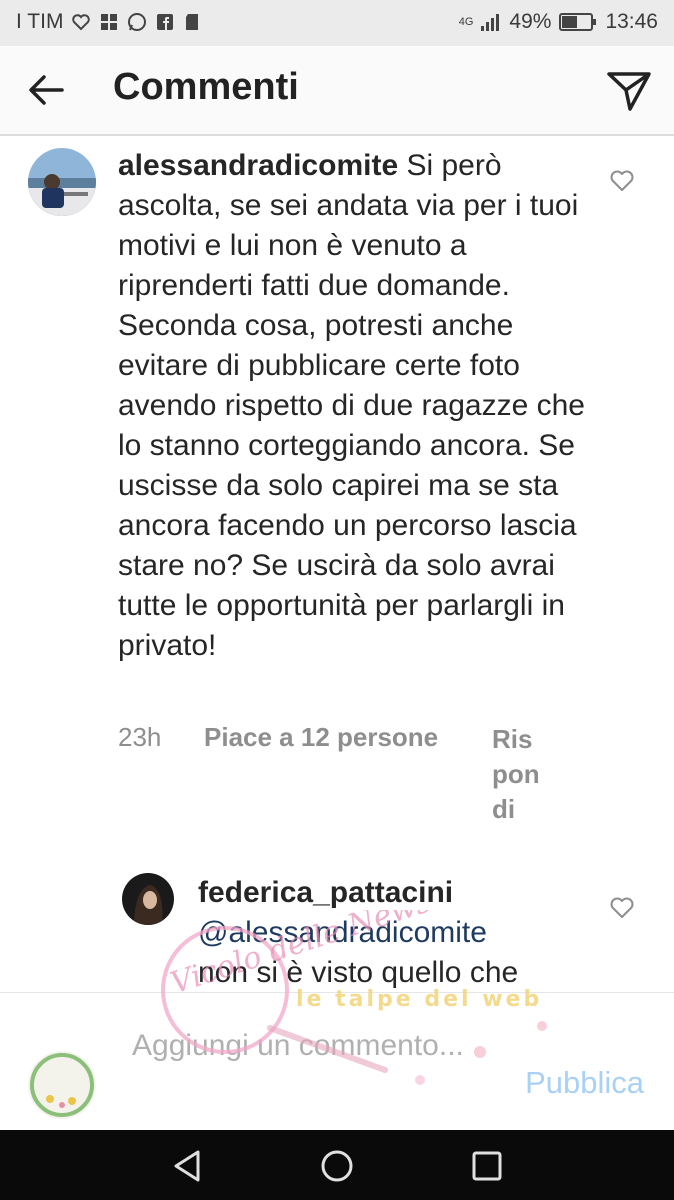 Image resolution: width=674 pixels, height=1200 pixels. Describe the element at coordinates (337, 23) in the screenshot. I see `status-bar: I TIM 4G 49% 13:46` at that location.